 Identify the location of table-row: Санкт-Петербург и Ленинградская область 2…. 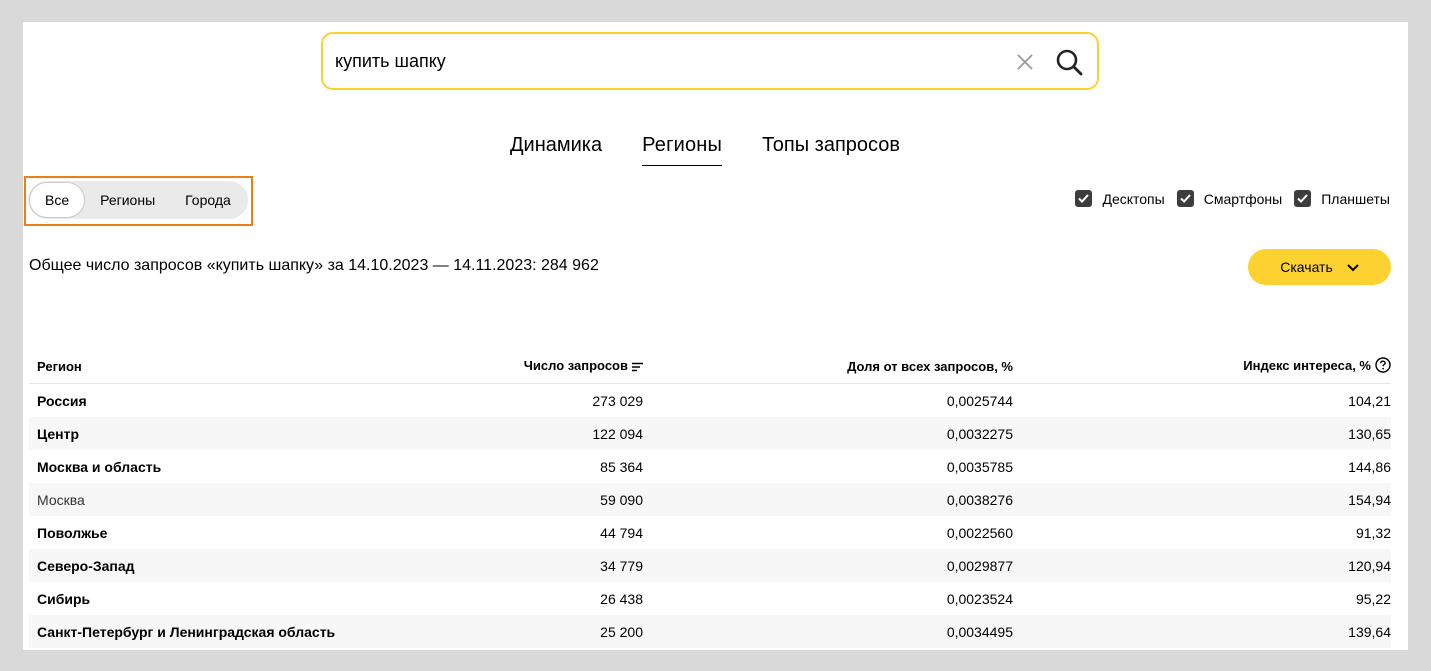
(710, 631).